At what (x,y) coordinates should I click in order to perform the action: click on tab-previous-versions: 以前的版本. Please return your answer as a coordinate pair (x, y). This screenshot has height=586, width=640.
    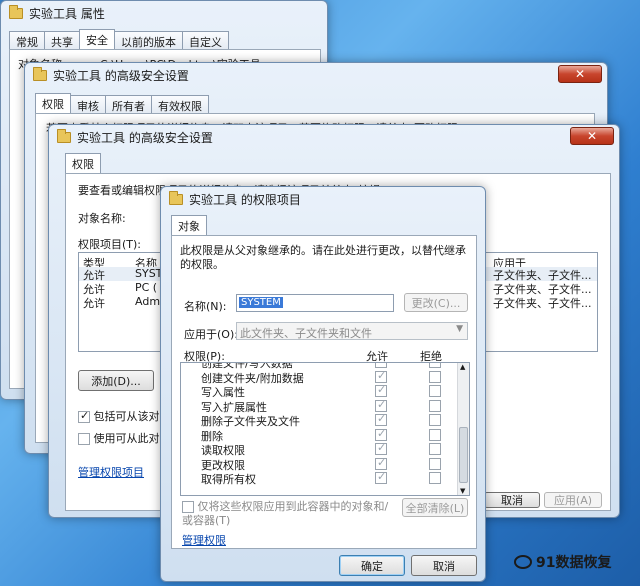
    Looking at the image, I should click on (148, 40).